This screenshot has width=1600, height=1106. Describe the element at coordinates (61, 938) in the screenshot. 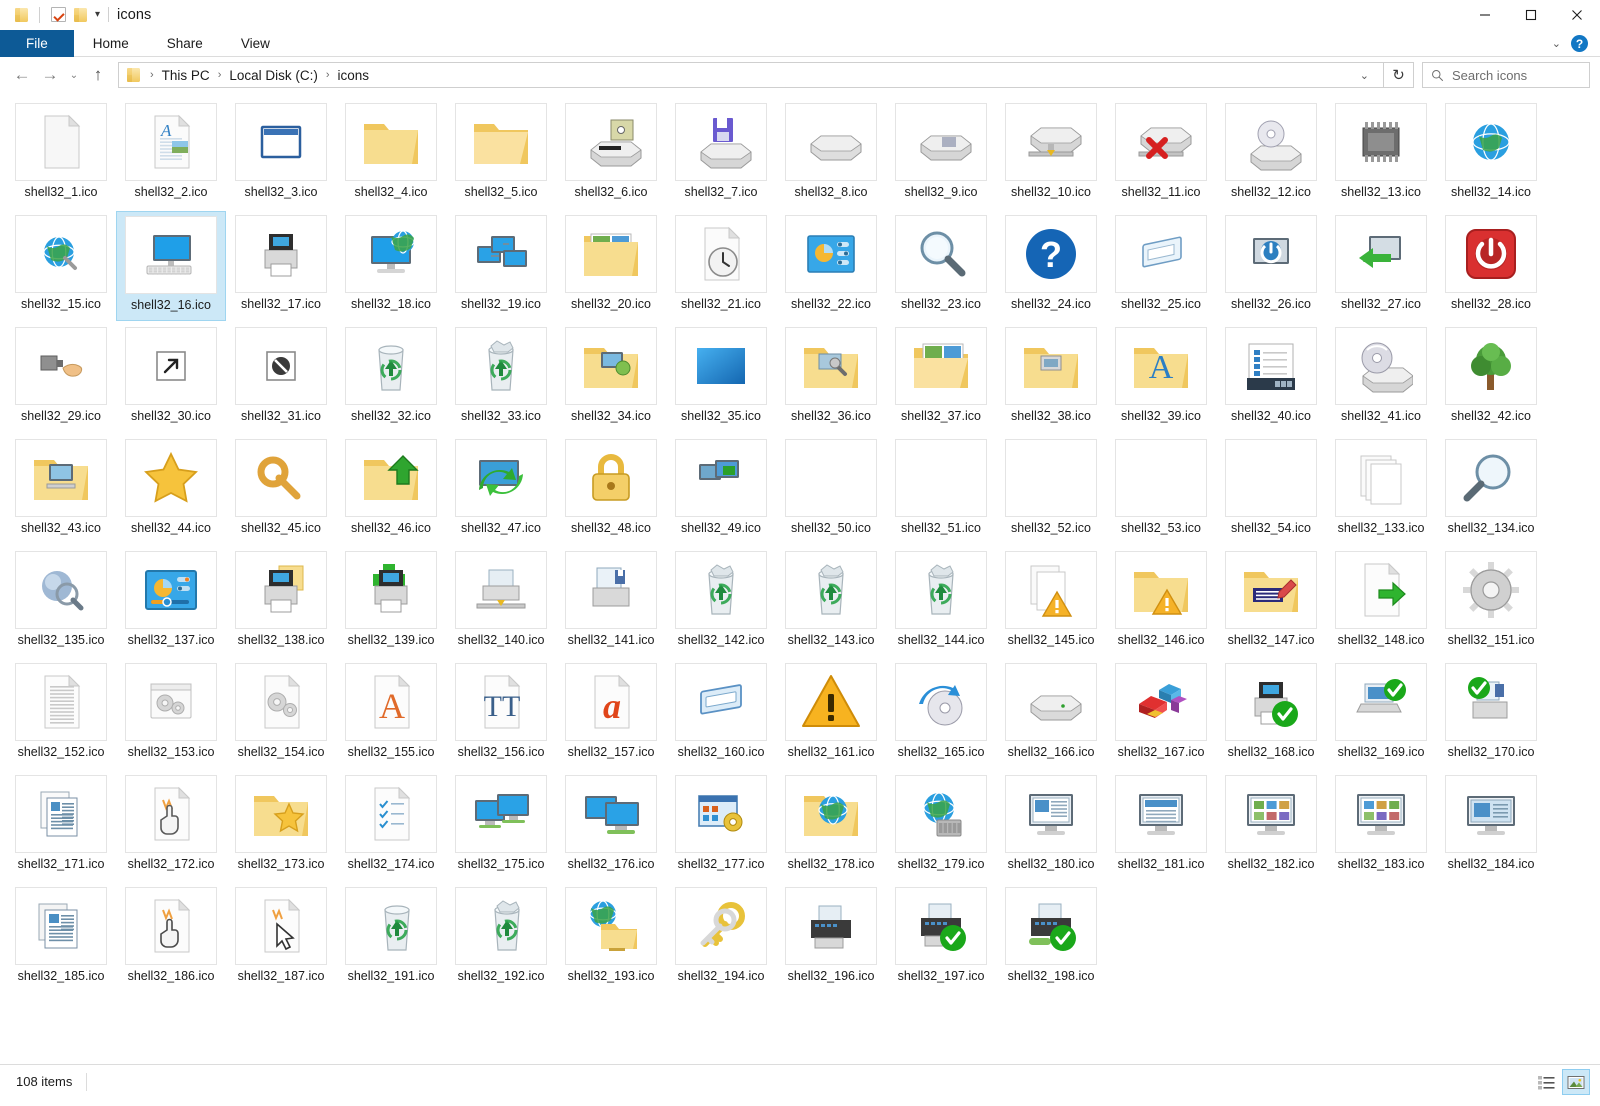

I see `file-item: shell32_185.ico` at that location.